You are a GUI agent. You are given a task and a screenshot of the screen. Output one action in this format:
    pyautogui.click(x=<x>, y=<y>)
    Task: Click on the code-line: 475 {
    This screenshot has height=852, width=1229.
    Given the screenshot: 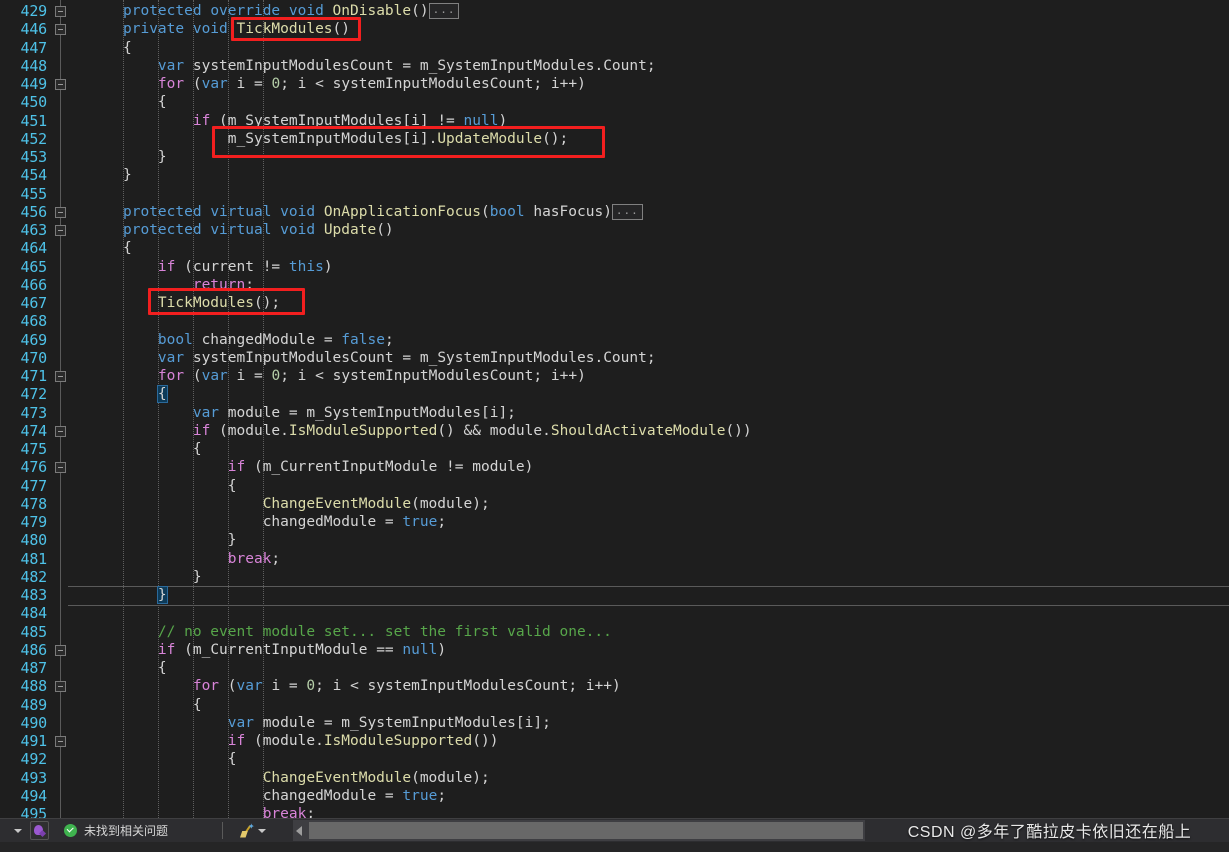 What is the action you would take?
    pyautogui.click(x=614, y=449)
    